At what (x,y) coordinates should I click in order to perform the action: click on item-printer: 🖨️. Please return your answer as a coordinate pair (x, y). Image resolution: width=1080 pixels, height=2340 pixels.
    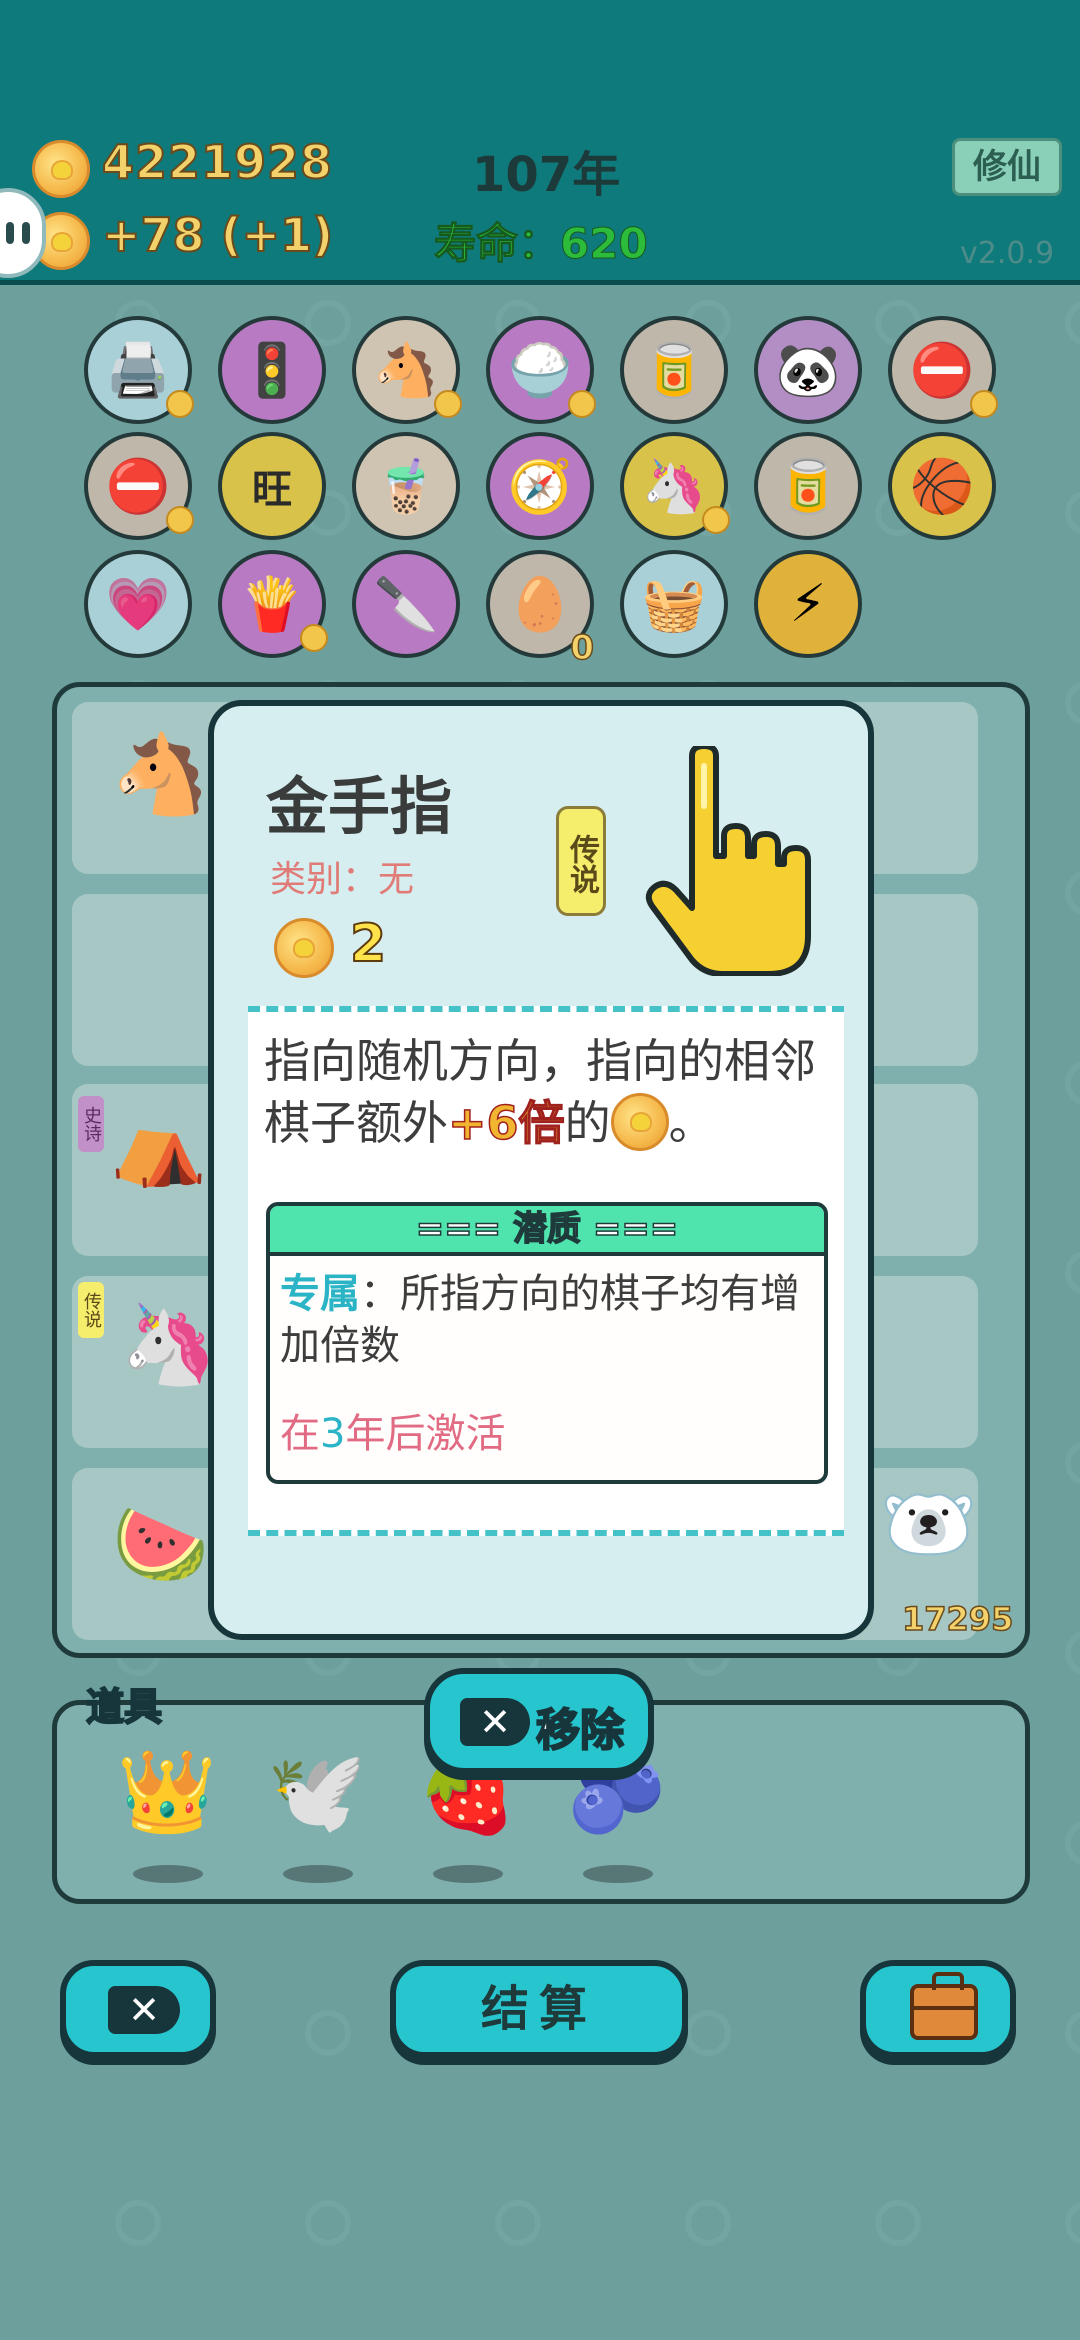
    Looking at the image, I should click on (139, 370).